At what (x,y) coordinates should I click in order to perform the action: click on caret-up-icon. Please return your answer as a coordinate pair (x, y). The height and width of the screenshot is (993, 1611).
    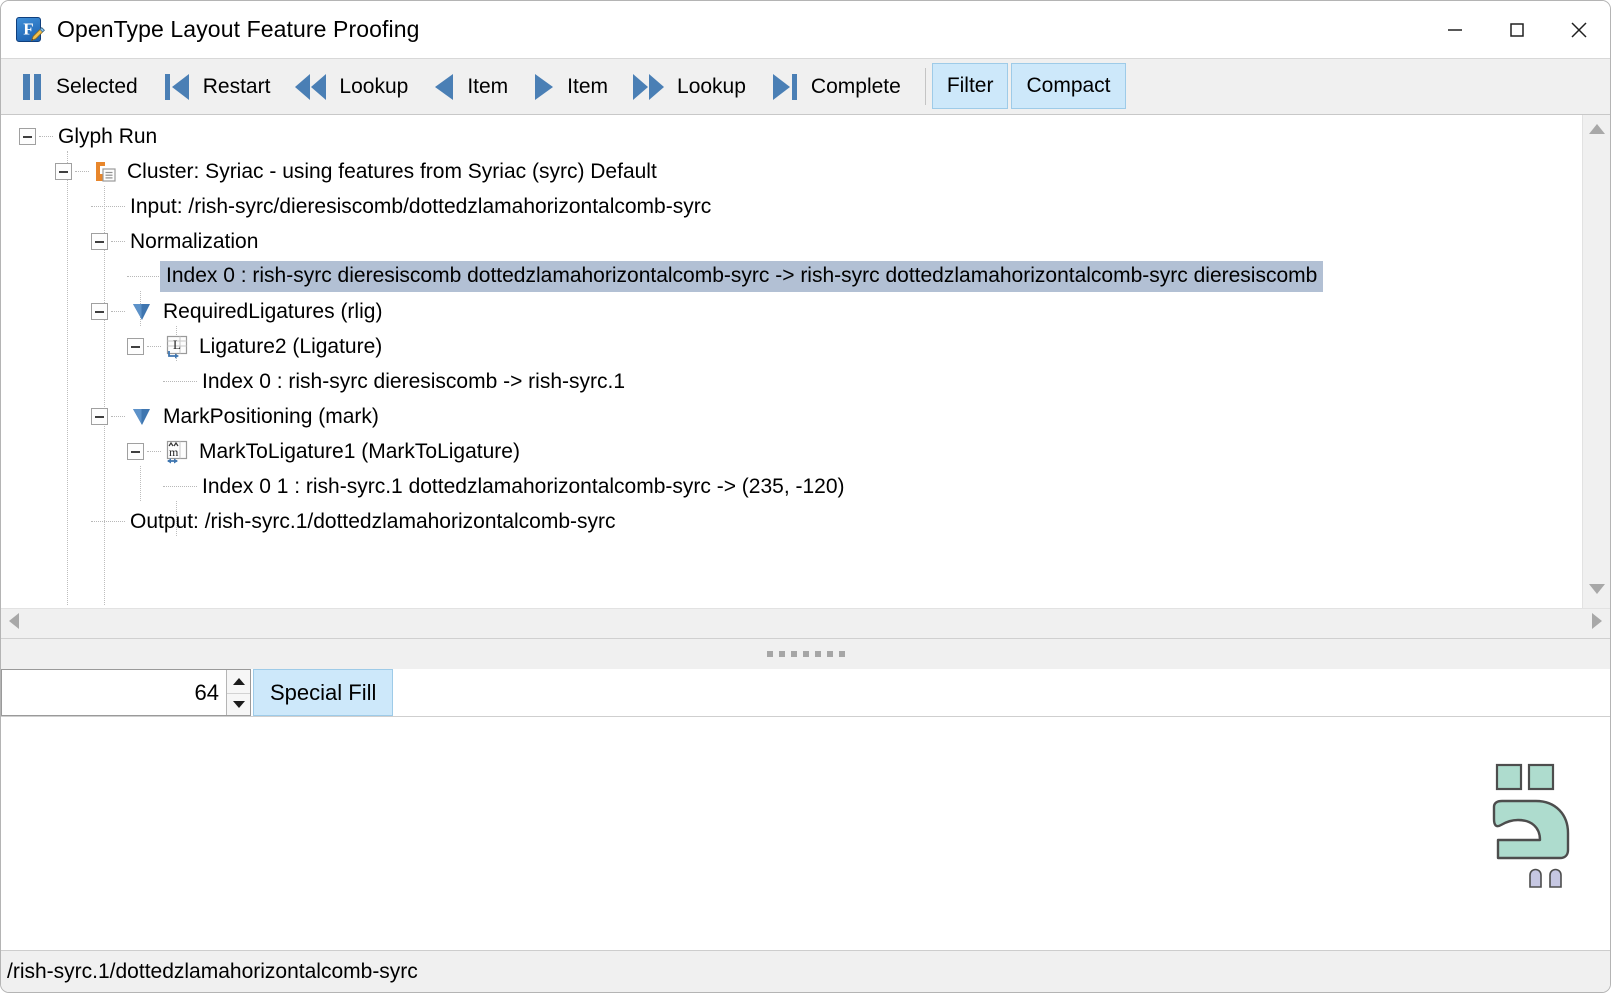
    Looking at the image, I should click on (238, 681).